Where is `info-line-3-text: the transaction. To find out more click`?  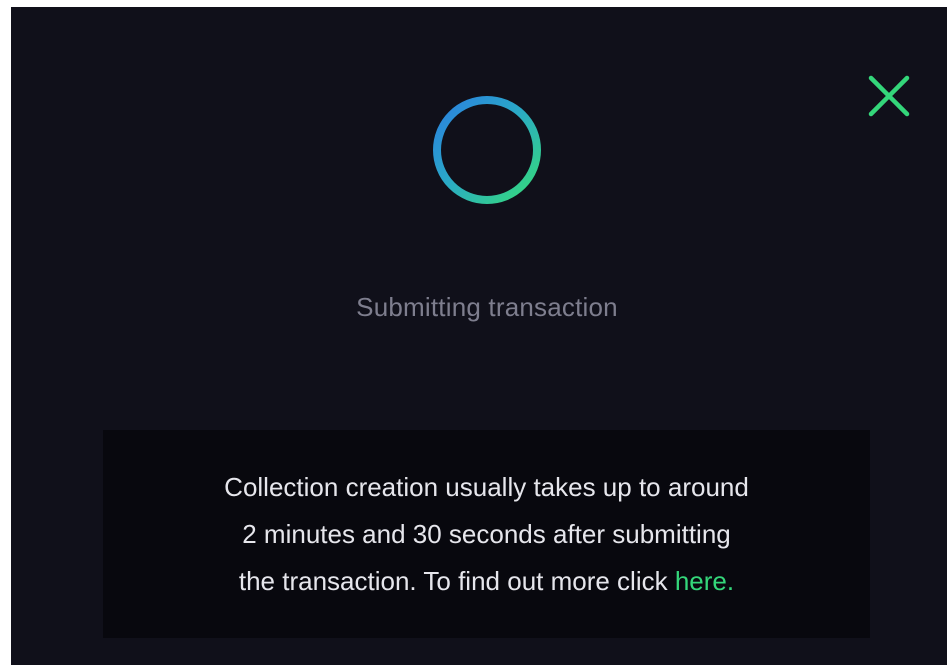 info-line-3-text: the transaction. To find out more click is located at coordinates (456, 580).